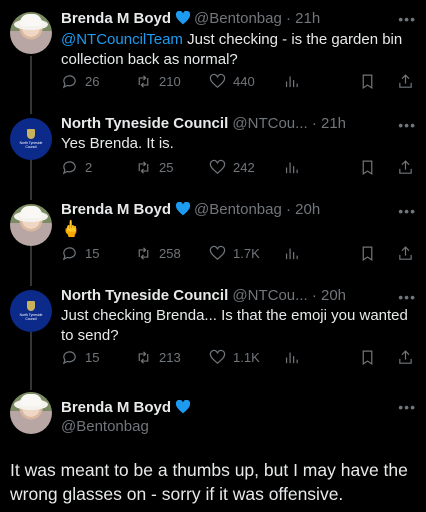  I want to click on like-button: 440, so click(232, 81).